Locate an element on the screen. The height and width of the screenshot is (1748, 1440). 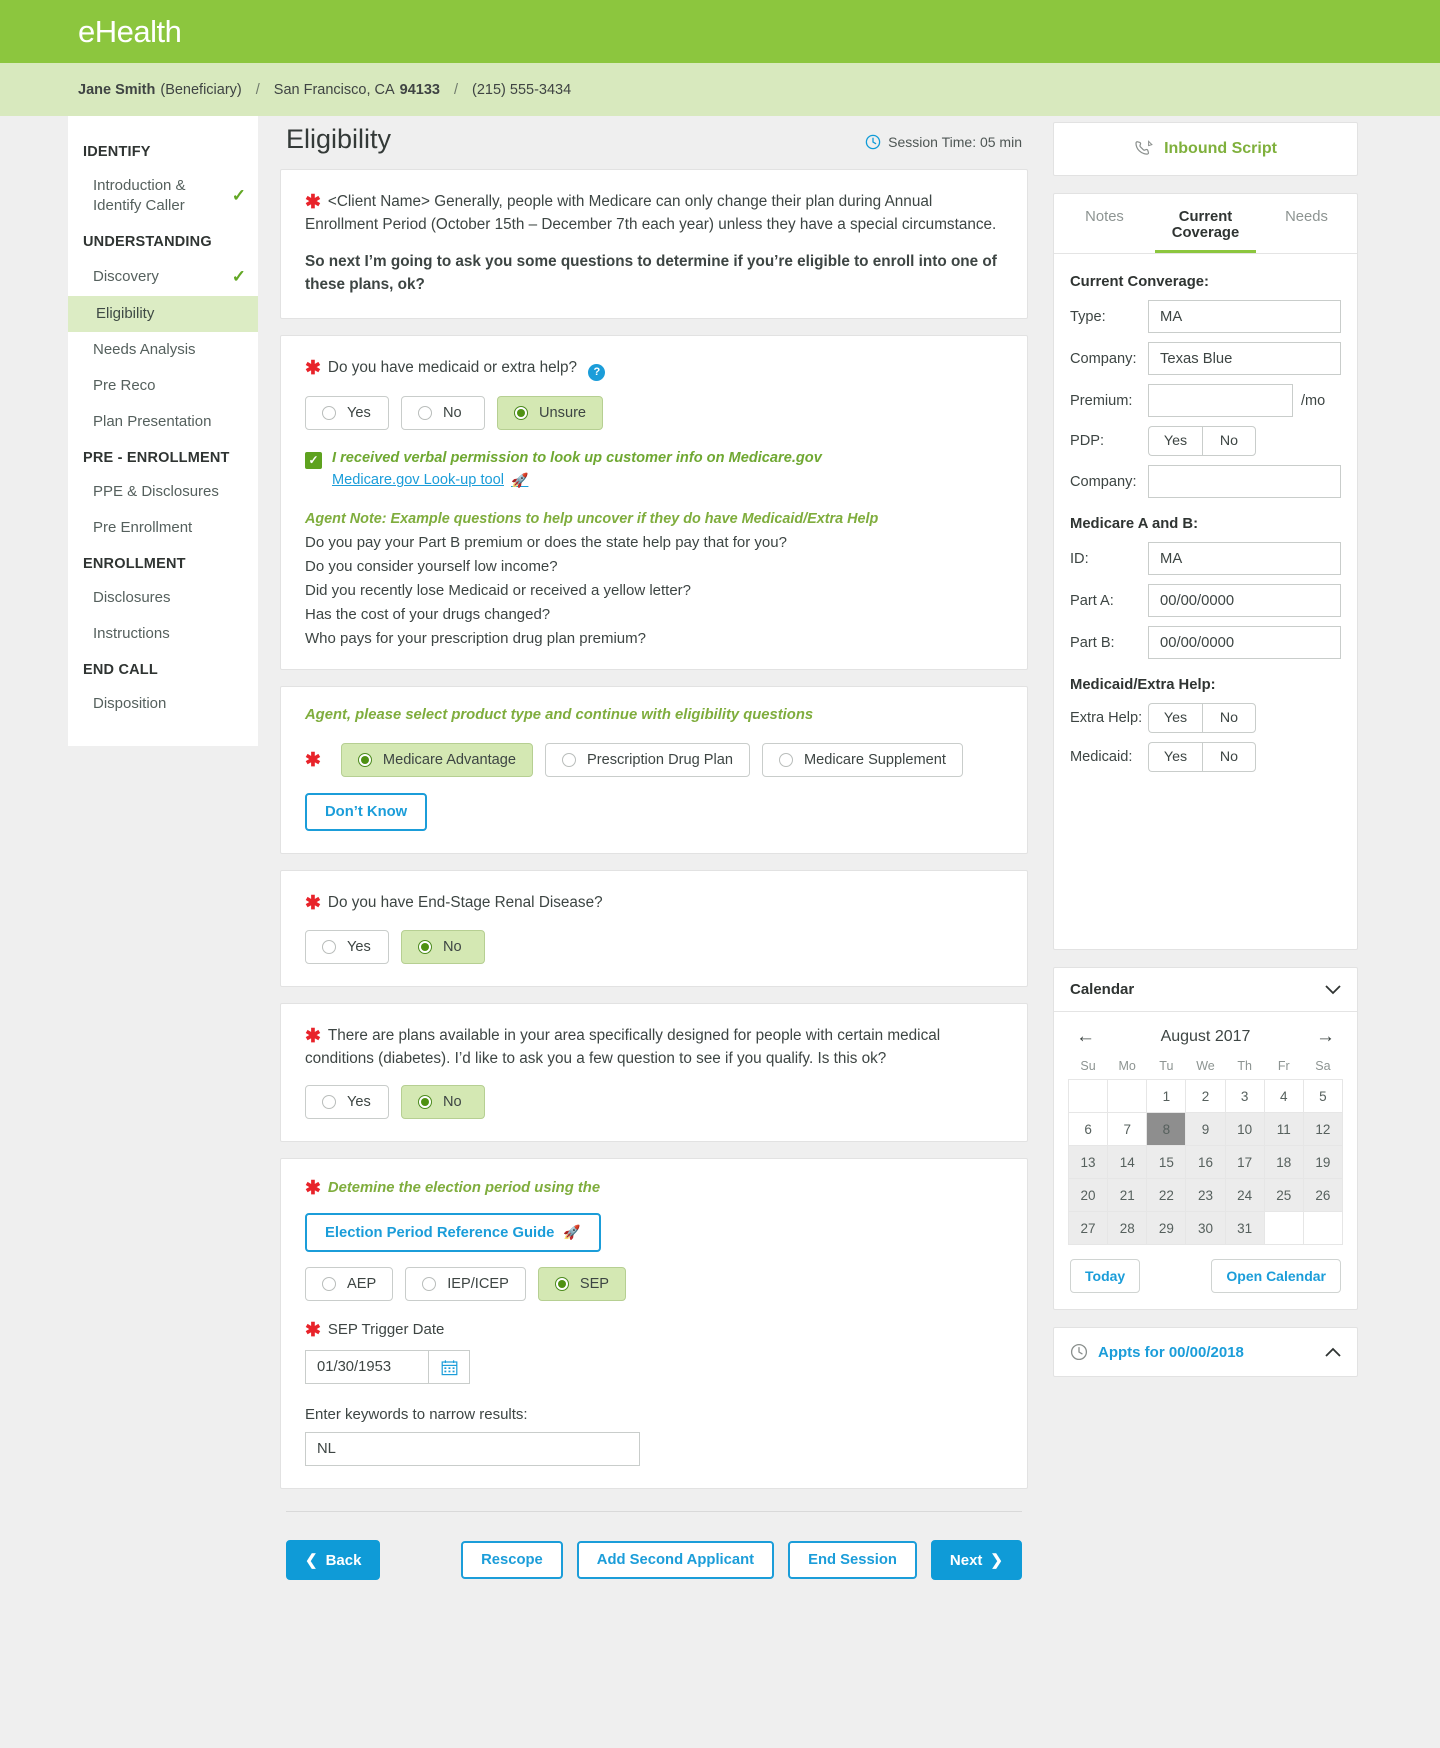
election-option-aep: AEP is located at coordinates (349, 1284).